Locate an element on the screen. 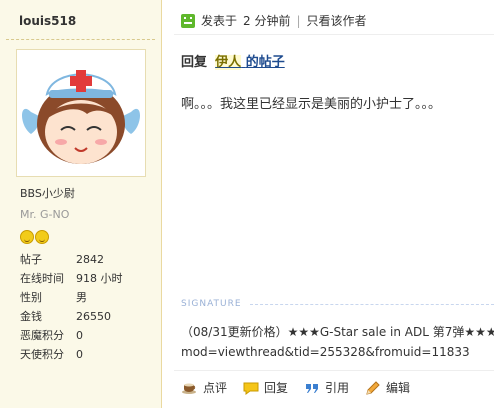  author-rank: BBS小少尉 is located at coordinates (47, 193).